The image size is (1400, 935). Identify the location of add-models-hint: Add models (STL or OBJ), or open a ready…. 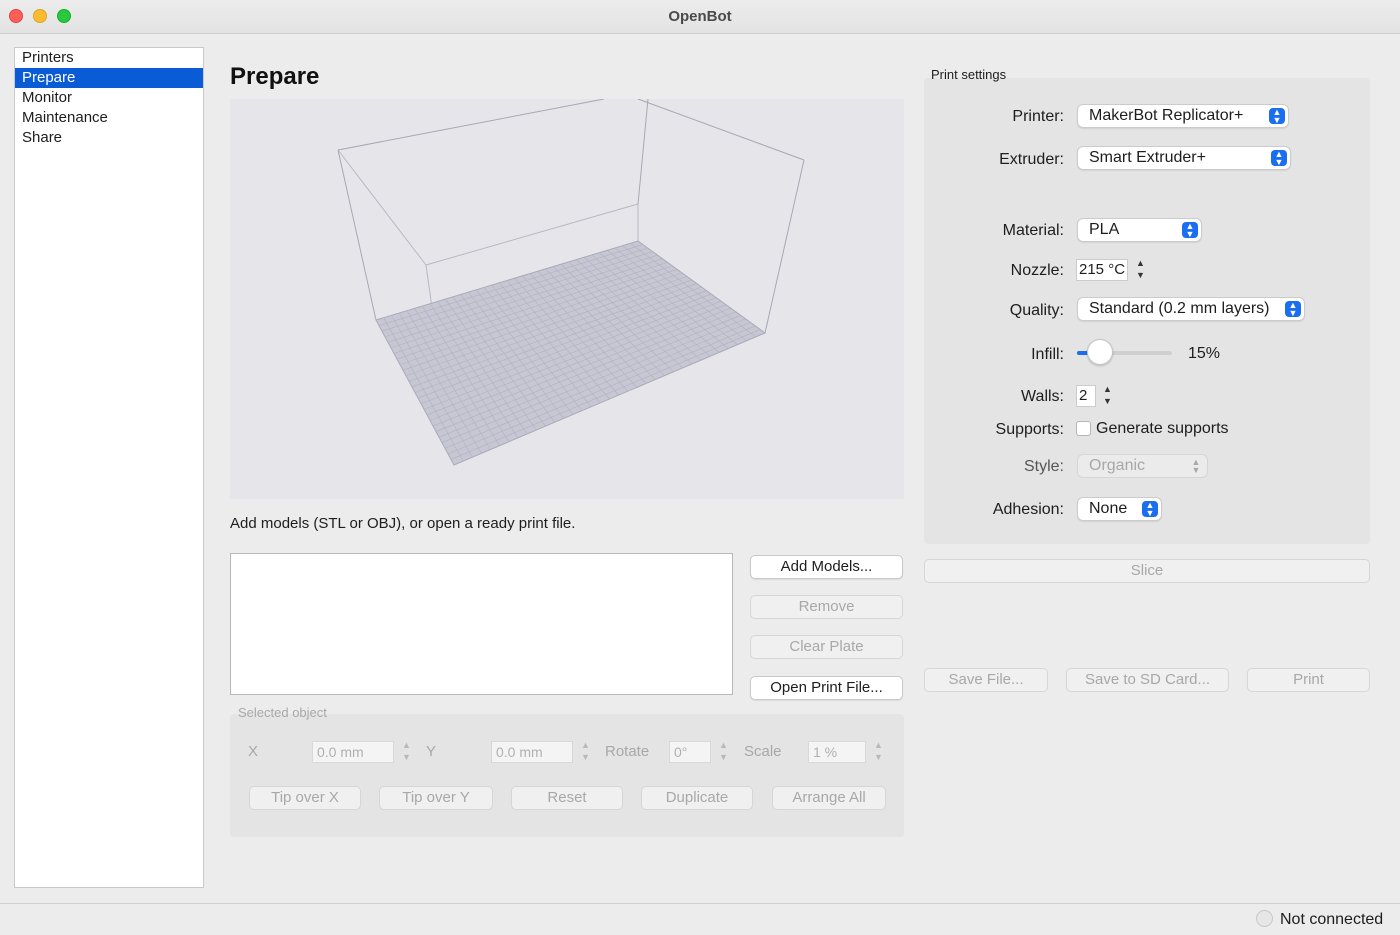
(403, 523).